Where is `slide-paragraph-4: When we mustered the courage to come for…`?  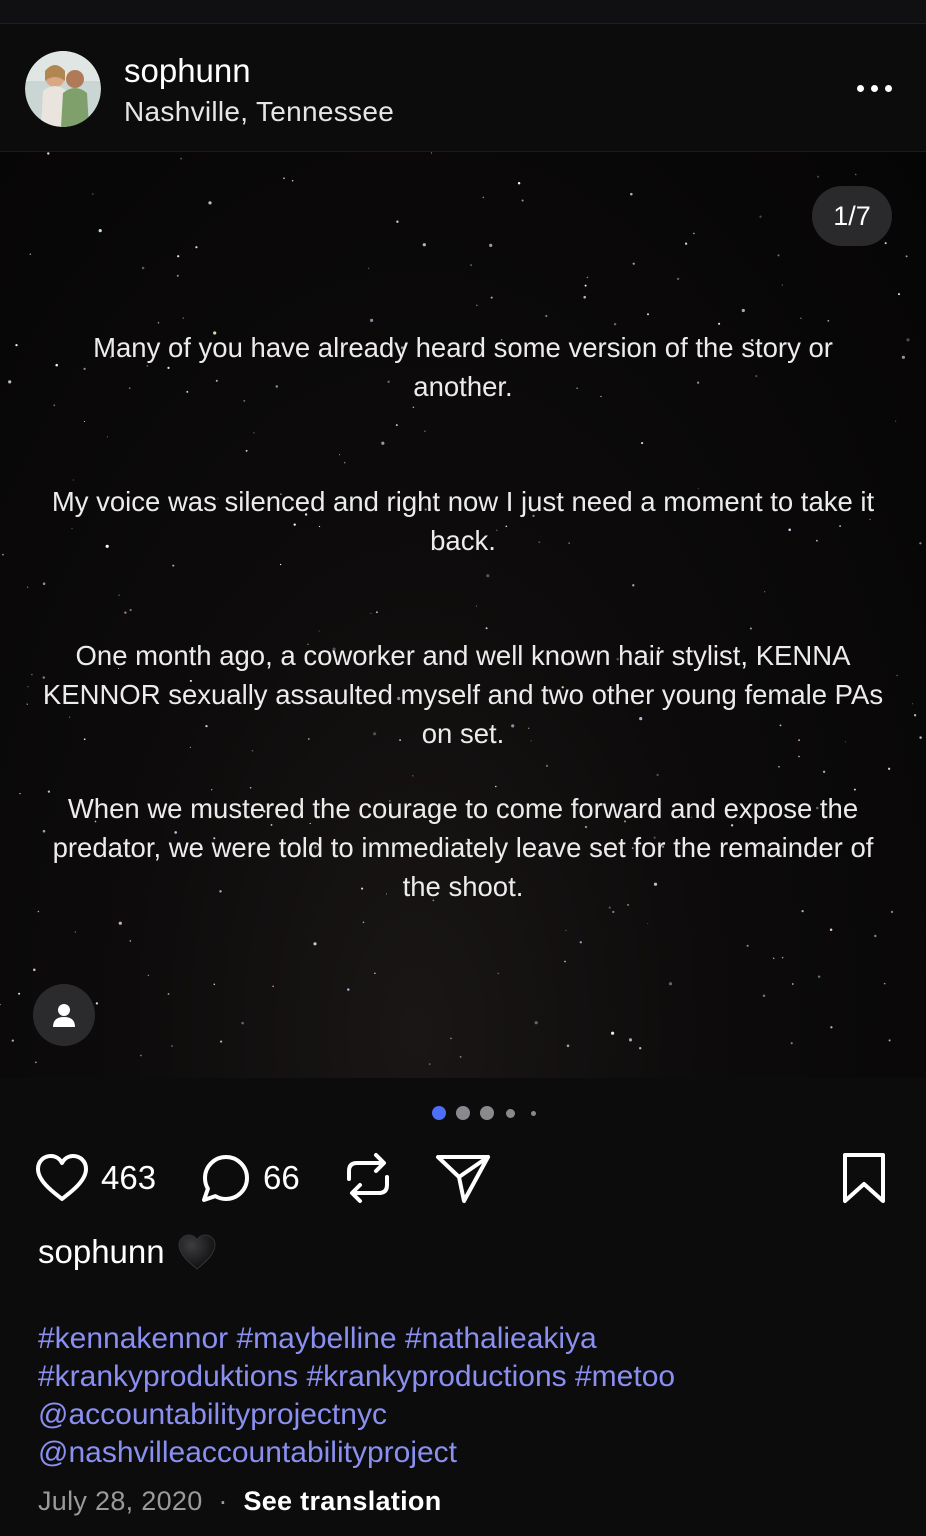 slide-paragraph-4: When we mustered the courage to come for… is located at coordinates (463, 847).